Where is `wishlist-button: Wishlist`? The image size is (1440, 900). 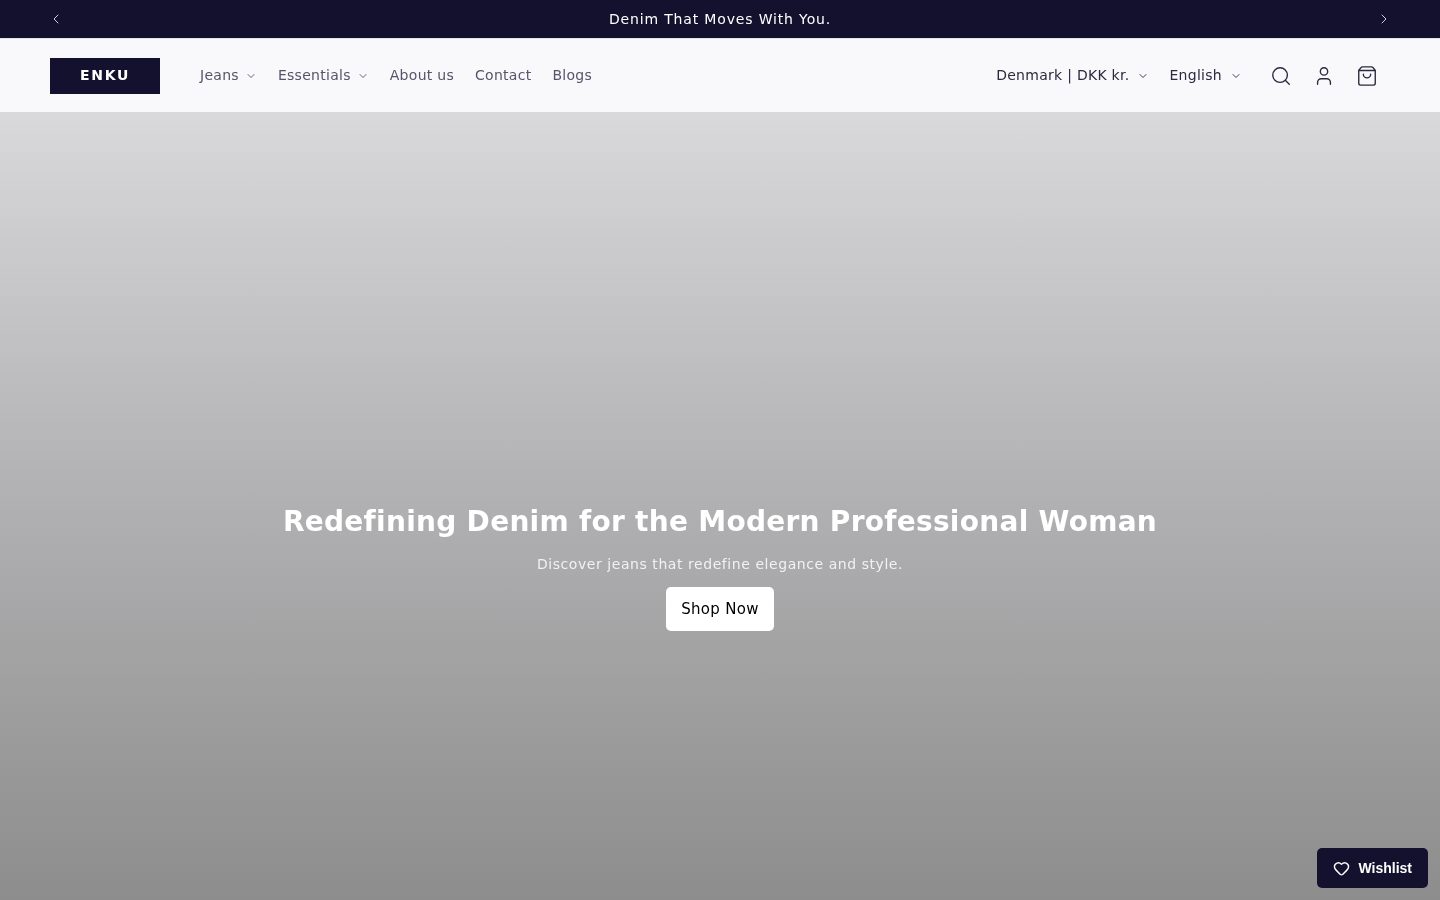 wishlist-button: Wishlist is located at coordinates (1372, 868).